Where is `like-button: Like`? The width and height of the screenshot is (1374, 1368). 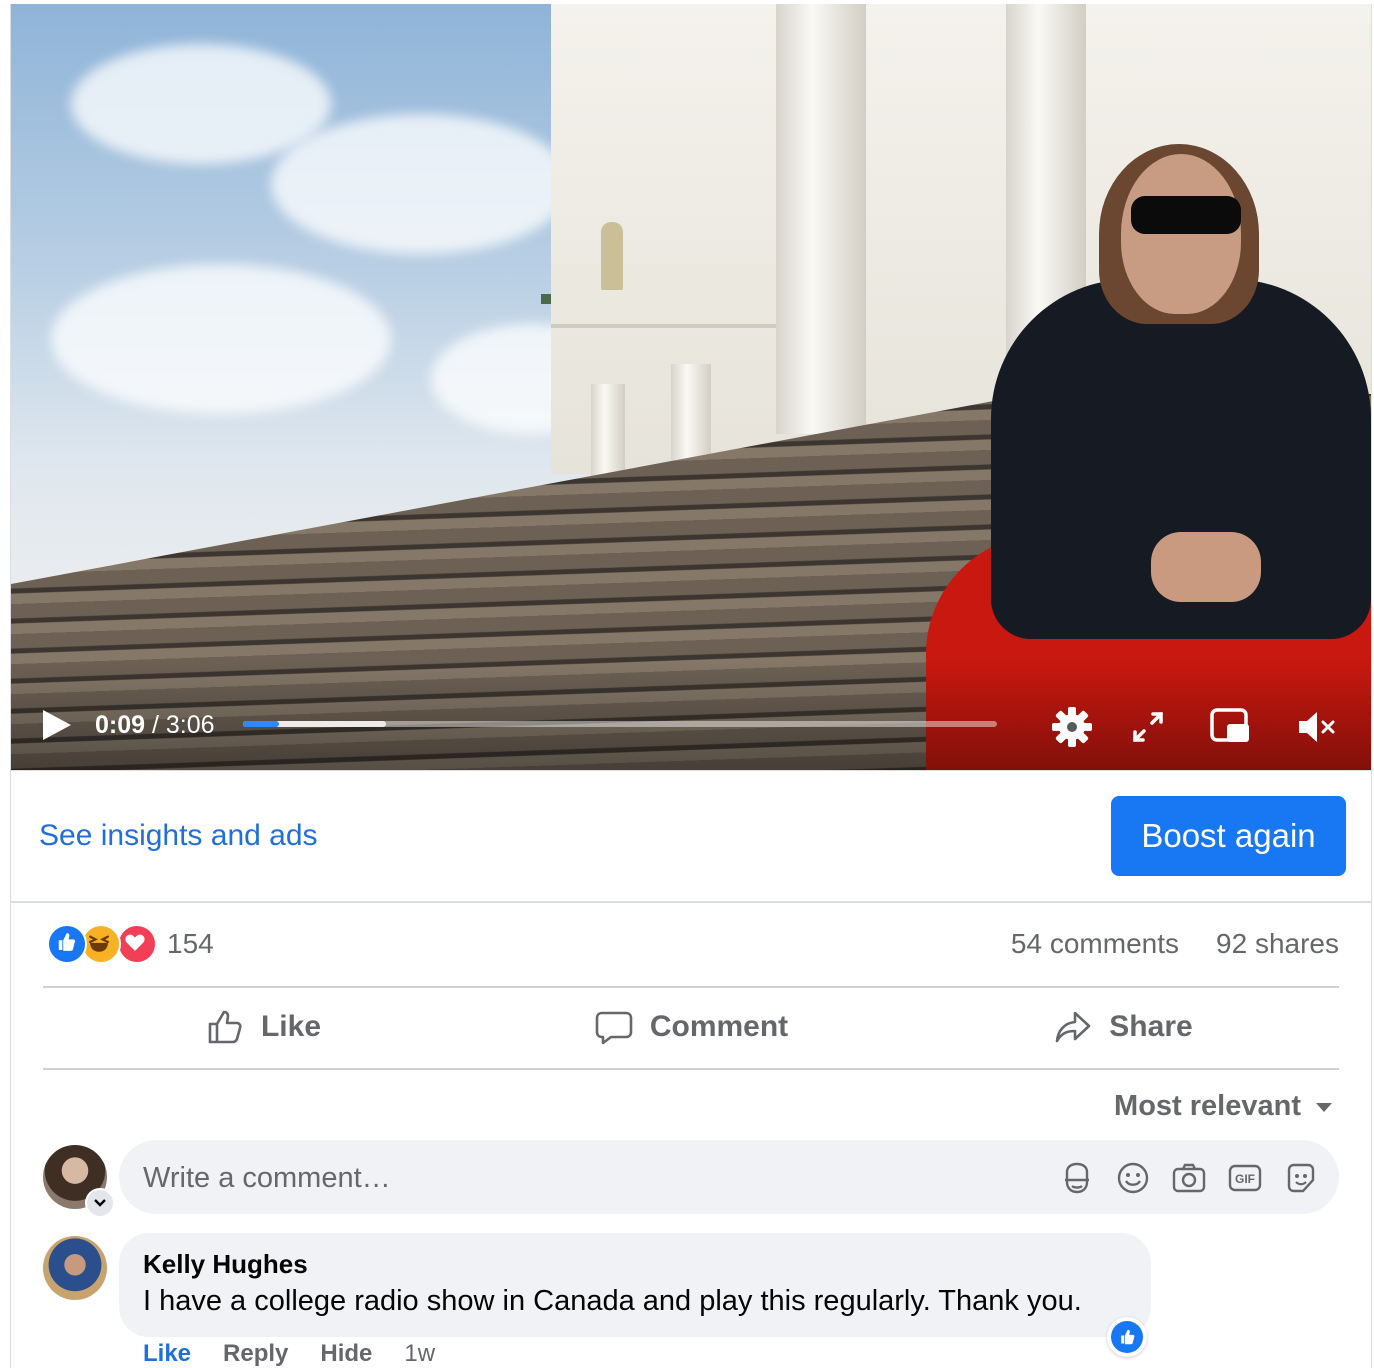
like-button: Like is located at coordinates (263, 1027).